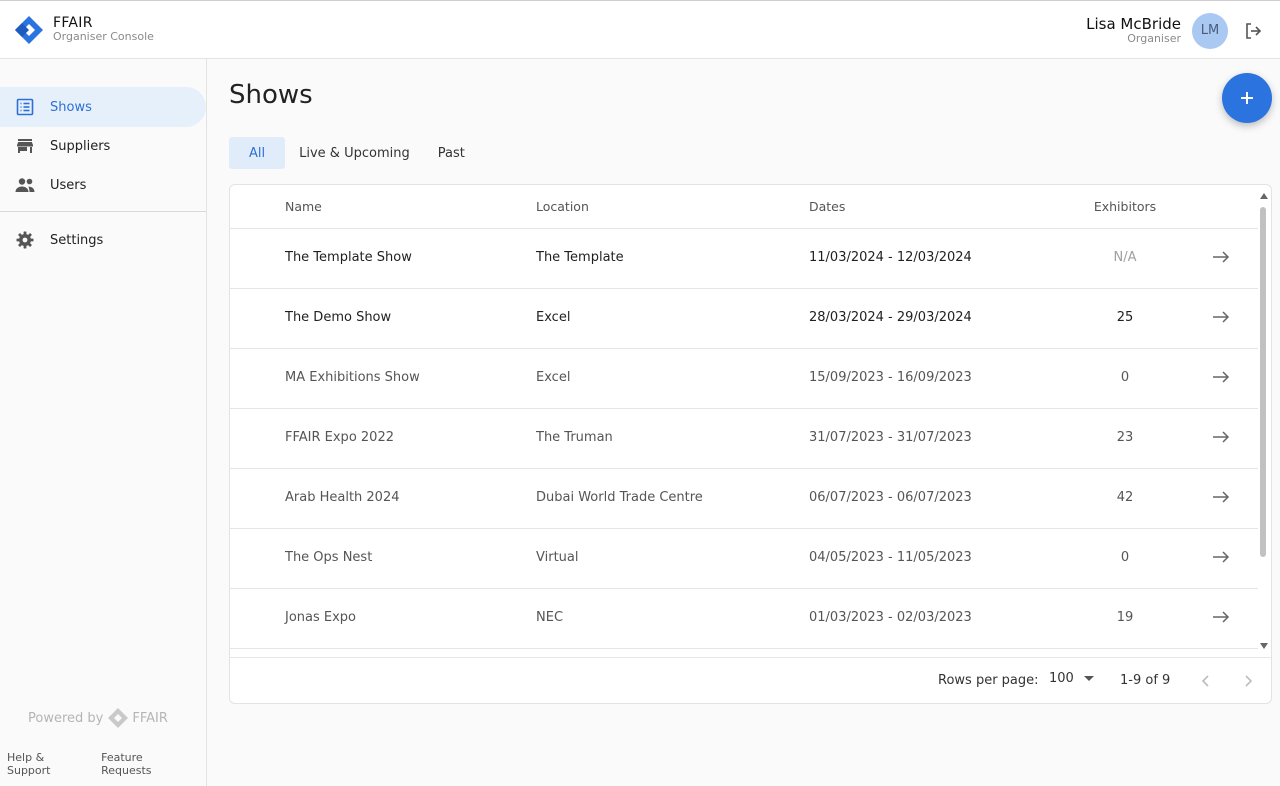  Describe the element at coordinates (890, 617) in the screenshot. I see `show-dates: 01/03/2023 - 02/03/2023` at that location.